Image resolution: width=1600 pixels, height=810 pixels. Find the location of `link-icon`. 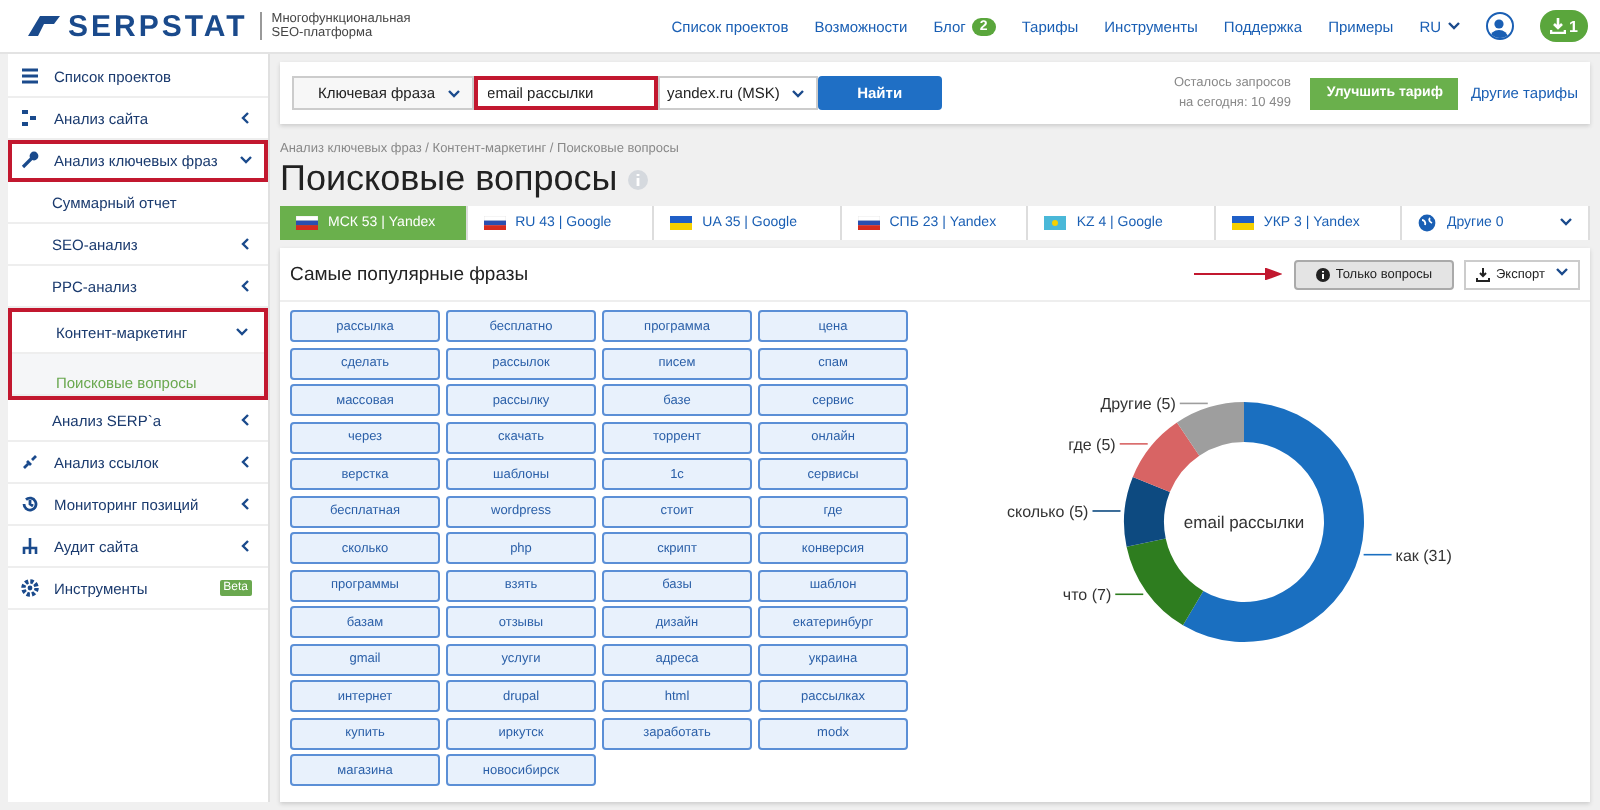

link-icon is located at coordinates (30, 462).